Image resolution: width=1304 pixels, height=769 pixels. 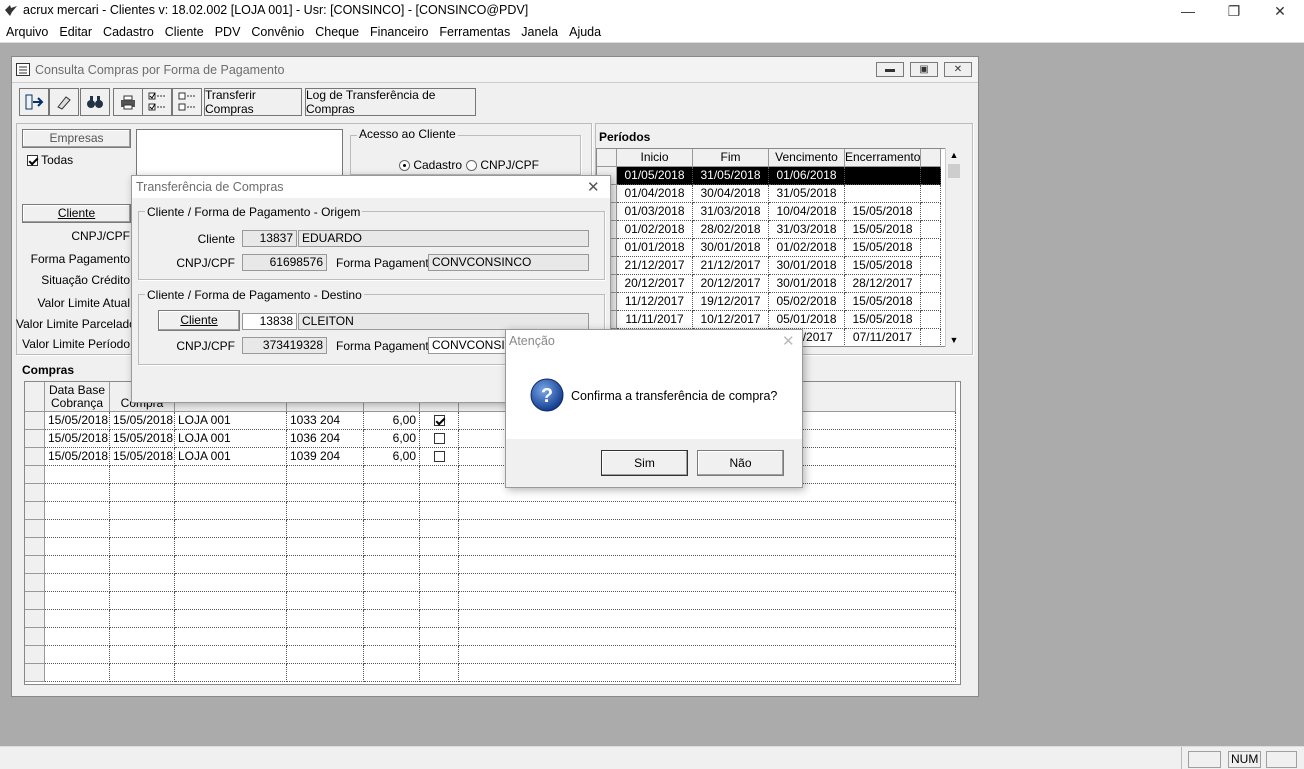 I want to click on menu-ajuda: Ajuda, so click(x=584, y=31).